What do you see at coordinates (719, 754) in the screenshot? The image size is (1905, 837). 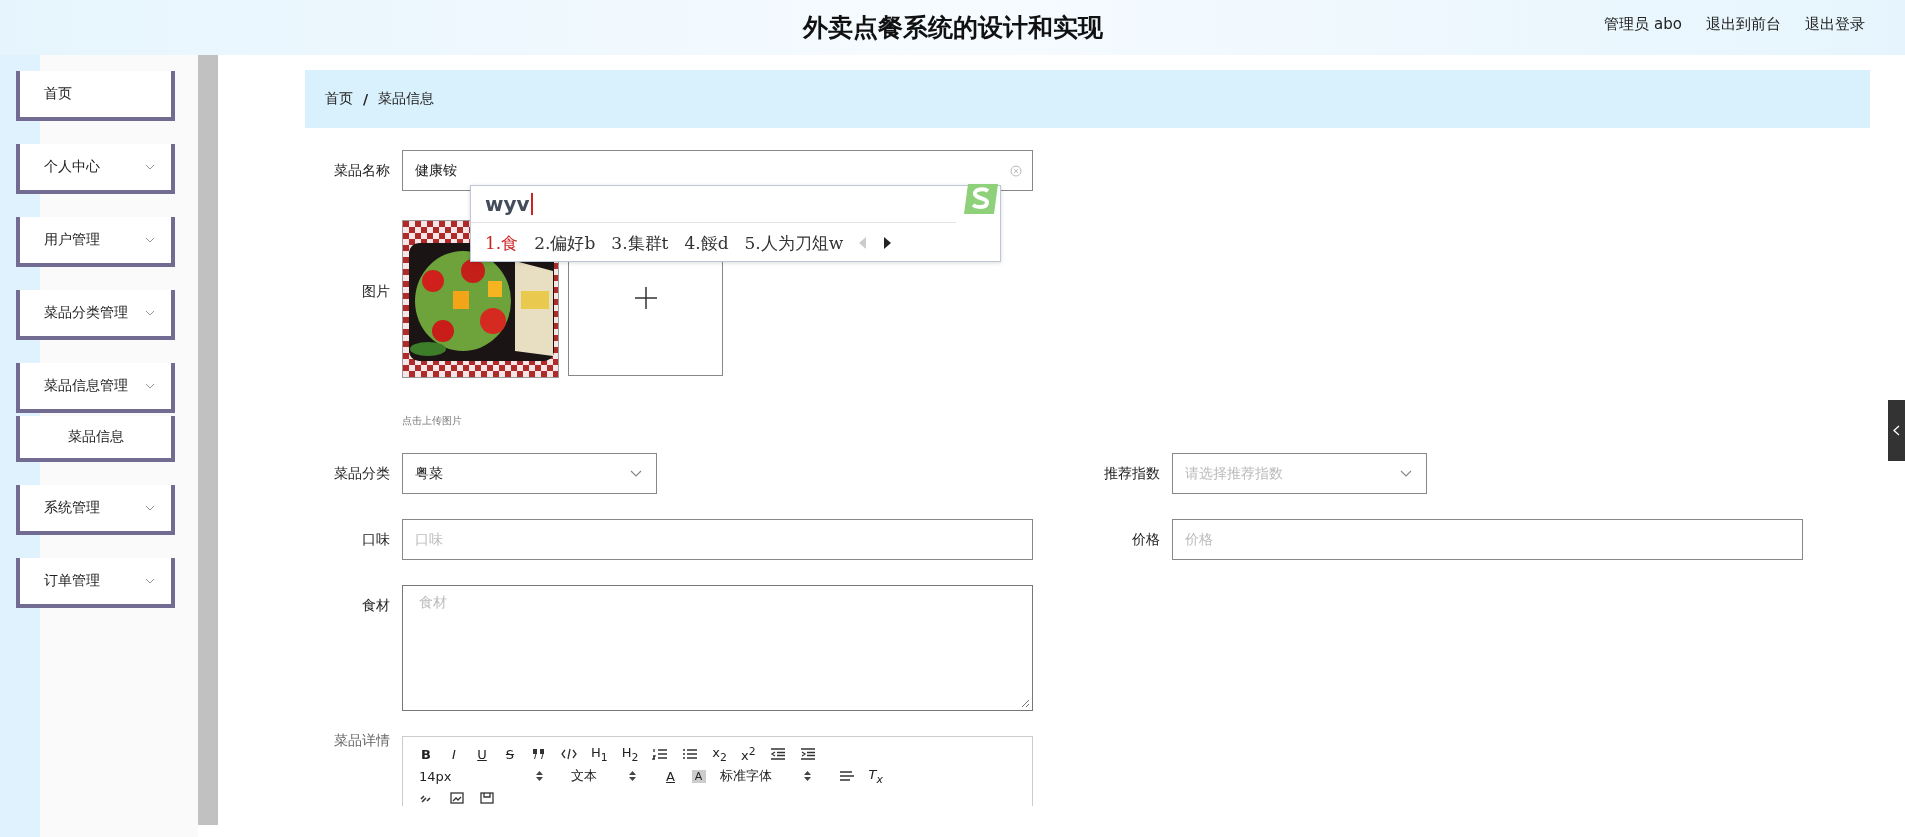 I see `toolbar-button: x$_{2}$` at bounding box center [719, 754].